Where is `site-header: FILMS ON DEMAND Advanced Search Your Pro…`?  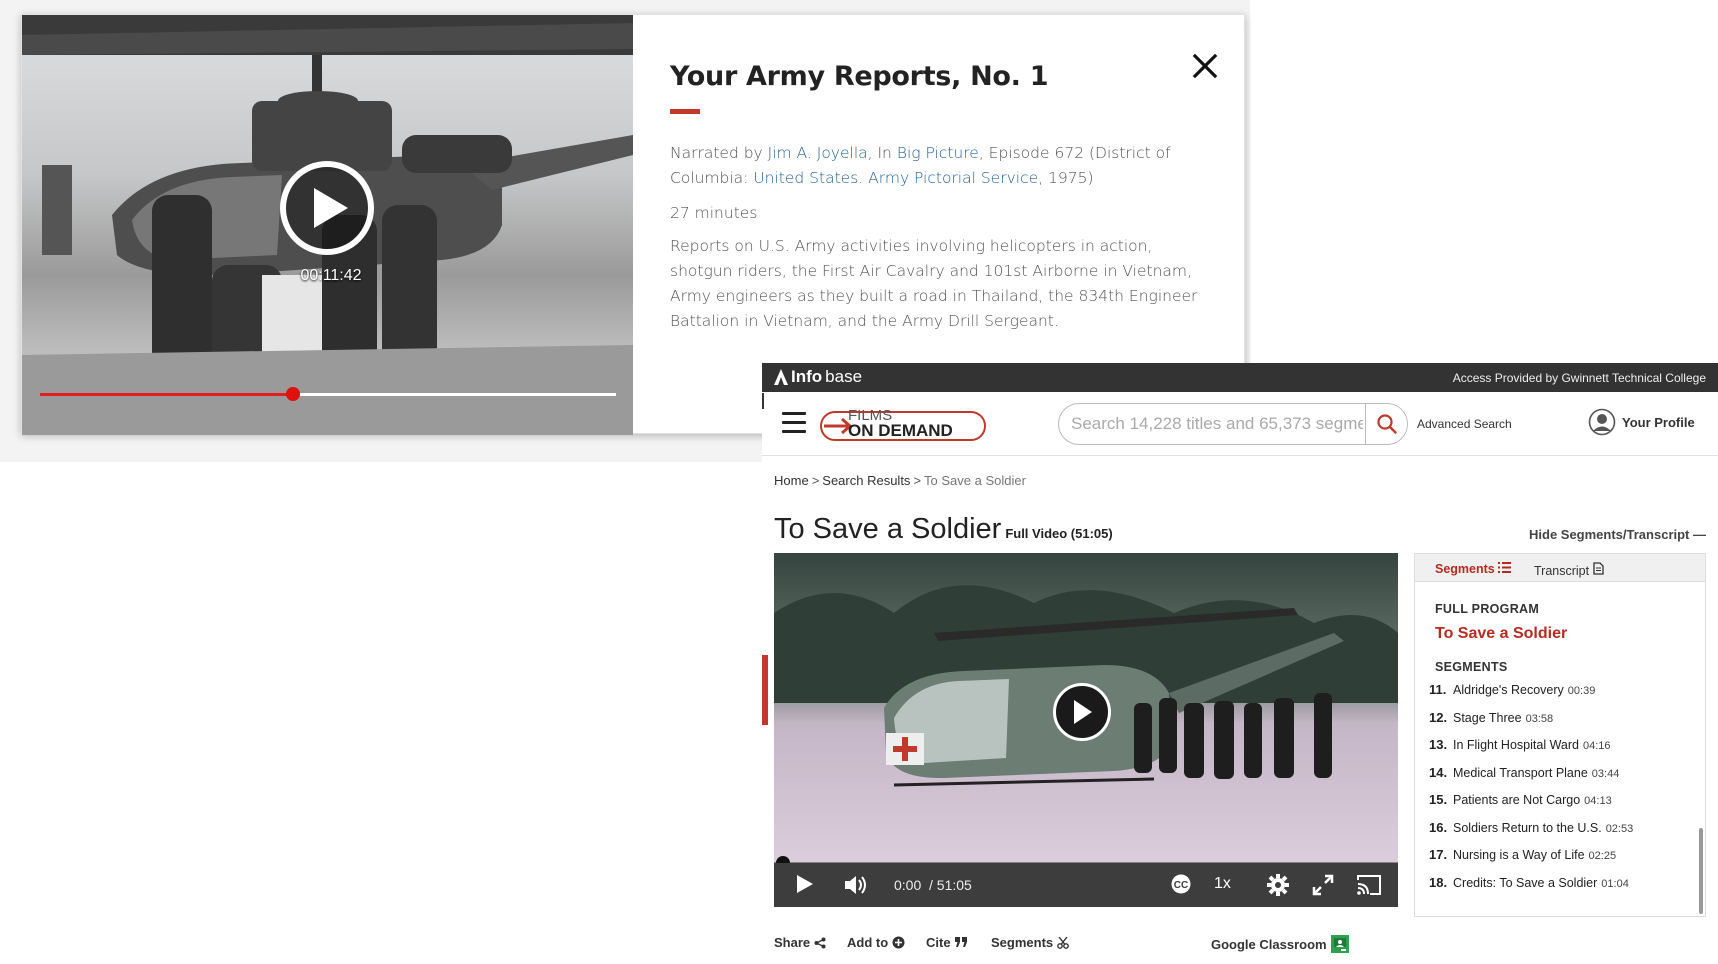
site-header: FILMS ON DEMAND Advanced Search Your Pro… is located at coordinates (1240, 424).